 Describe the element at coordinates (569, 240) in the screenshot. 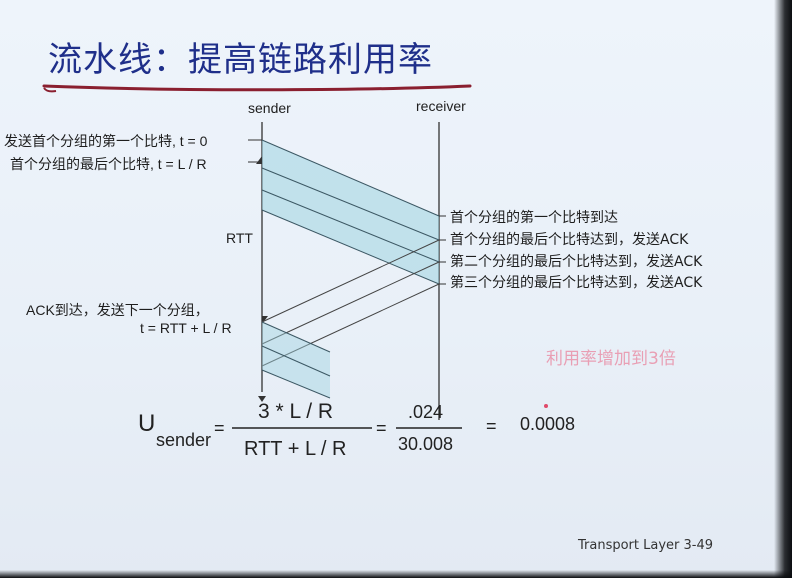

I see `label-receiver-event-2: 首个分组的最后个比特达到，发送ACK` at that location.